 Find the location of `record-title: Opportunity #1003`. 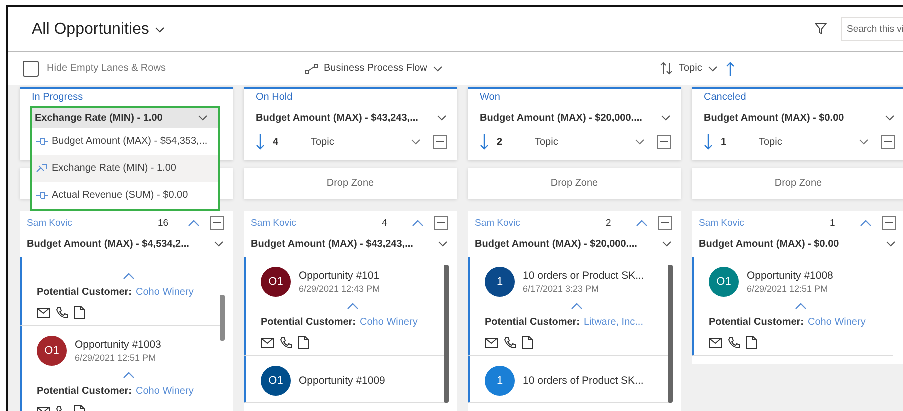

record-title: Opportunity #1003 is located at coordinates (118, 345).